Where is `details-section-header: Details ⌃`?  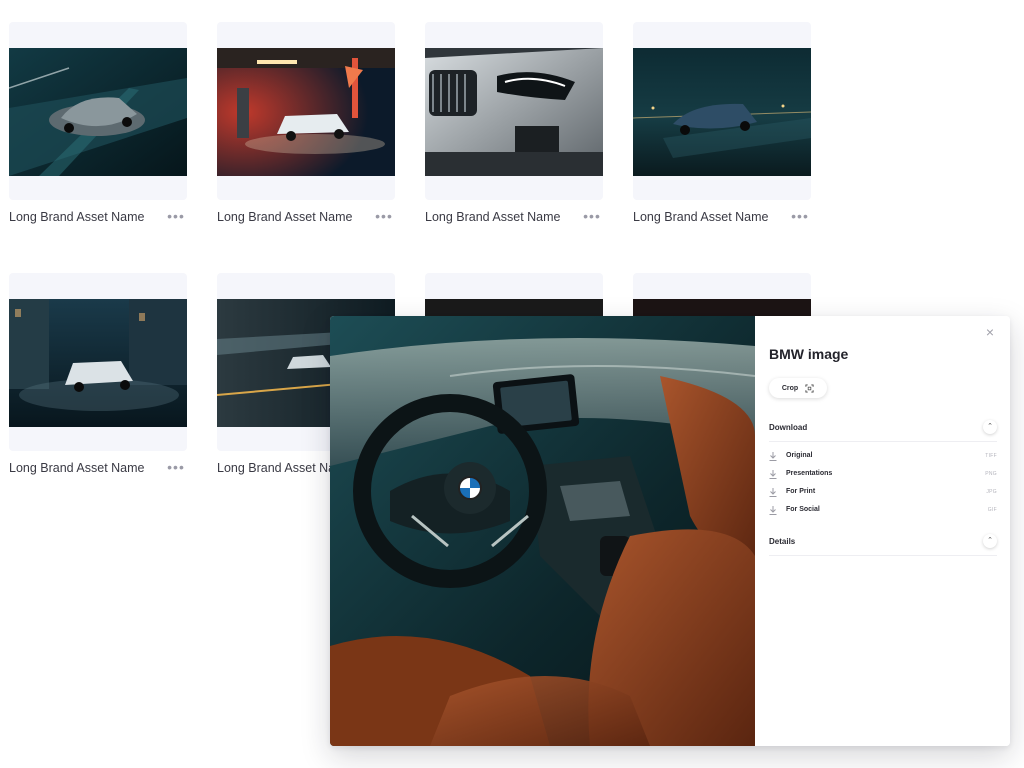 details-section-header: Details ⌃ is located at coordinates (883, 545).